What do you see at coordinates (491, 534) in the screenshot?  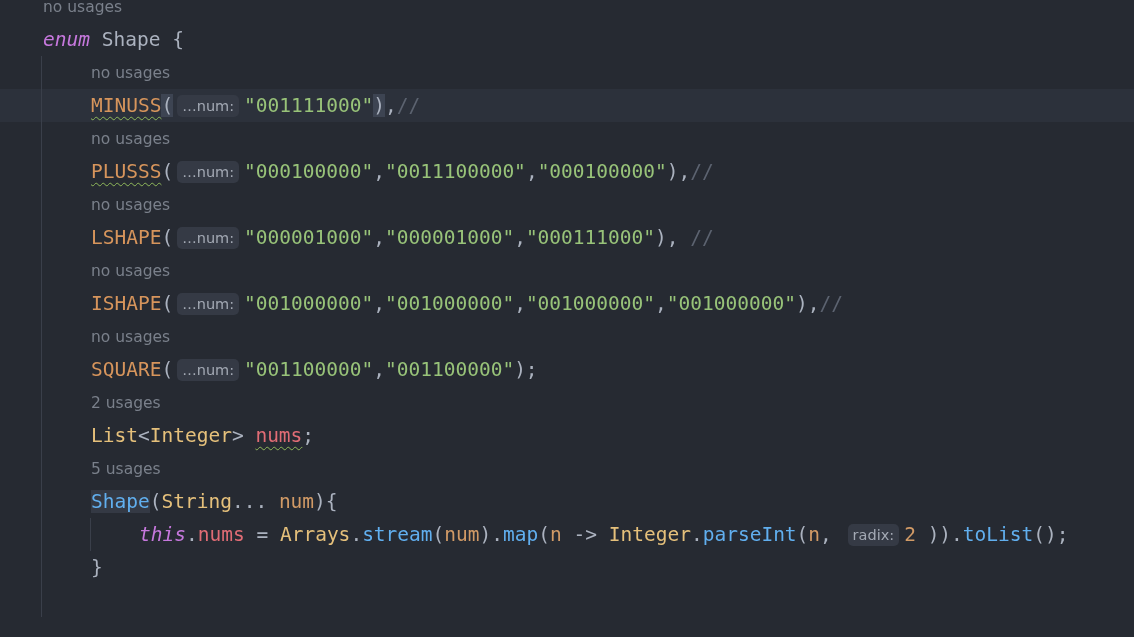 I see `code-text: ).` at bounding box center [491, 534].